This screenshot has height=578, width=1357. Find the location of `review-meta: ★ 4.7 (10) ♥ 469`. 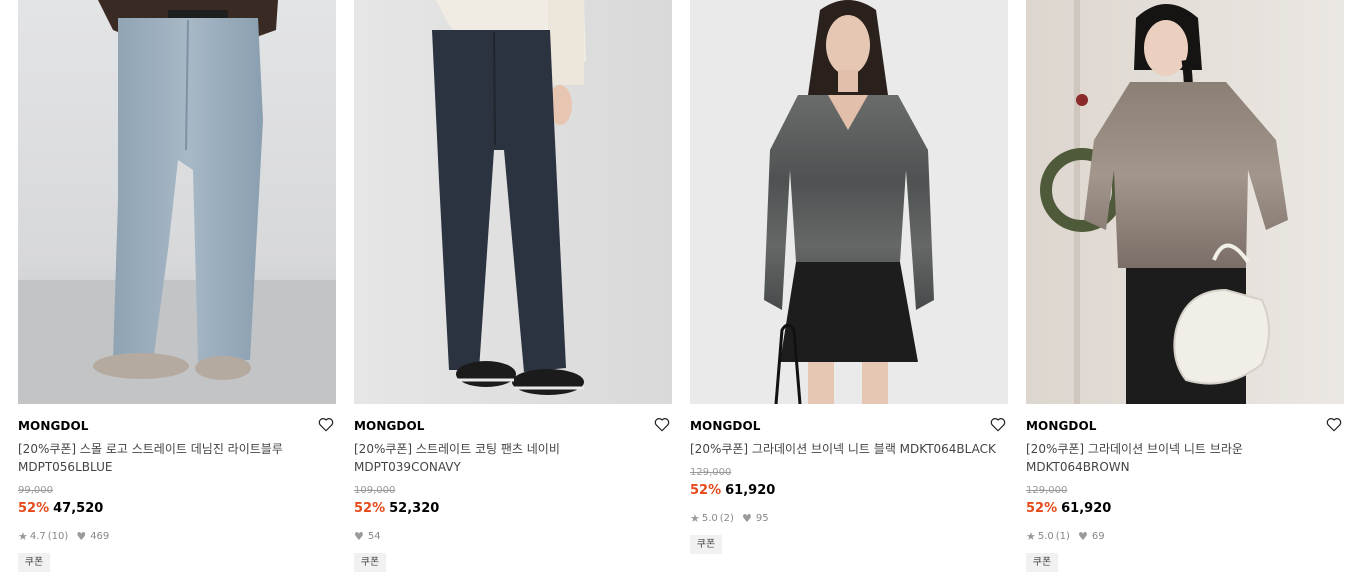

review-meta: ★ 4.7 (10) ♥ 469 is located at coordinates (63, 536).